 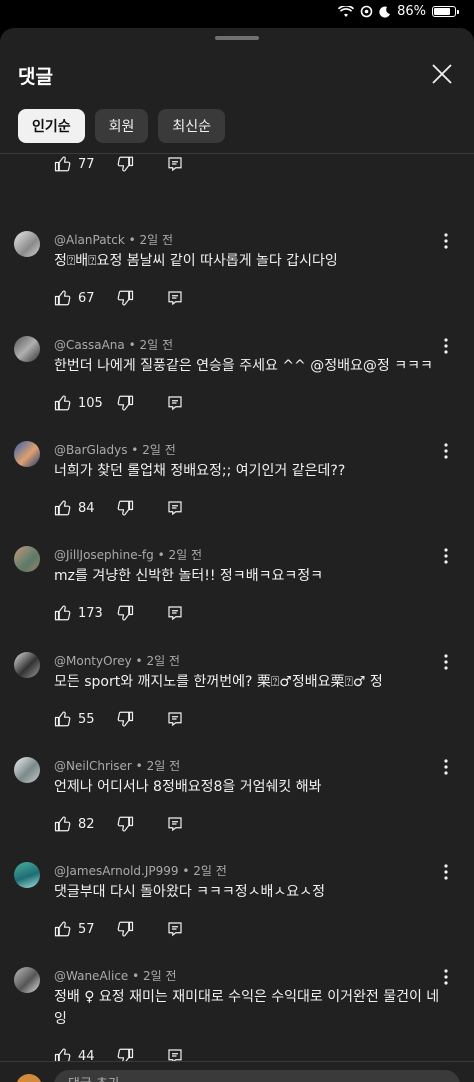 What do you see at coordinates (90, 613) in the screenshot?
I see `like-count: 173` at bounding box center [90, 613].